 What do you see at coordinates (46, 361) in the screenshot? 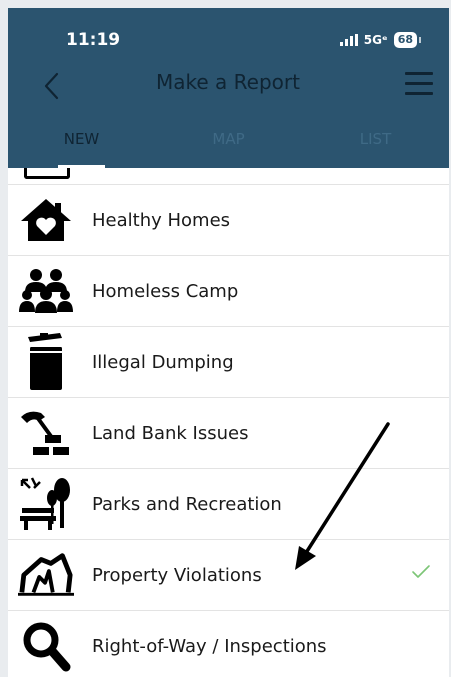
I see `trash-can-icon` at bounding box center [46, 361].